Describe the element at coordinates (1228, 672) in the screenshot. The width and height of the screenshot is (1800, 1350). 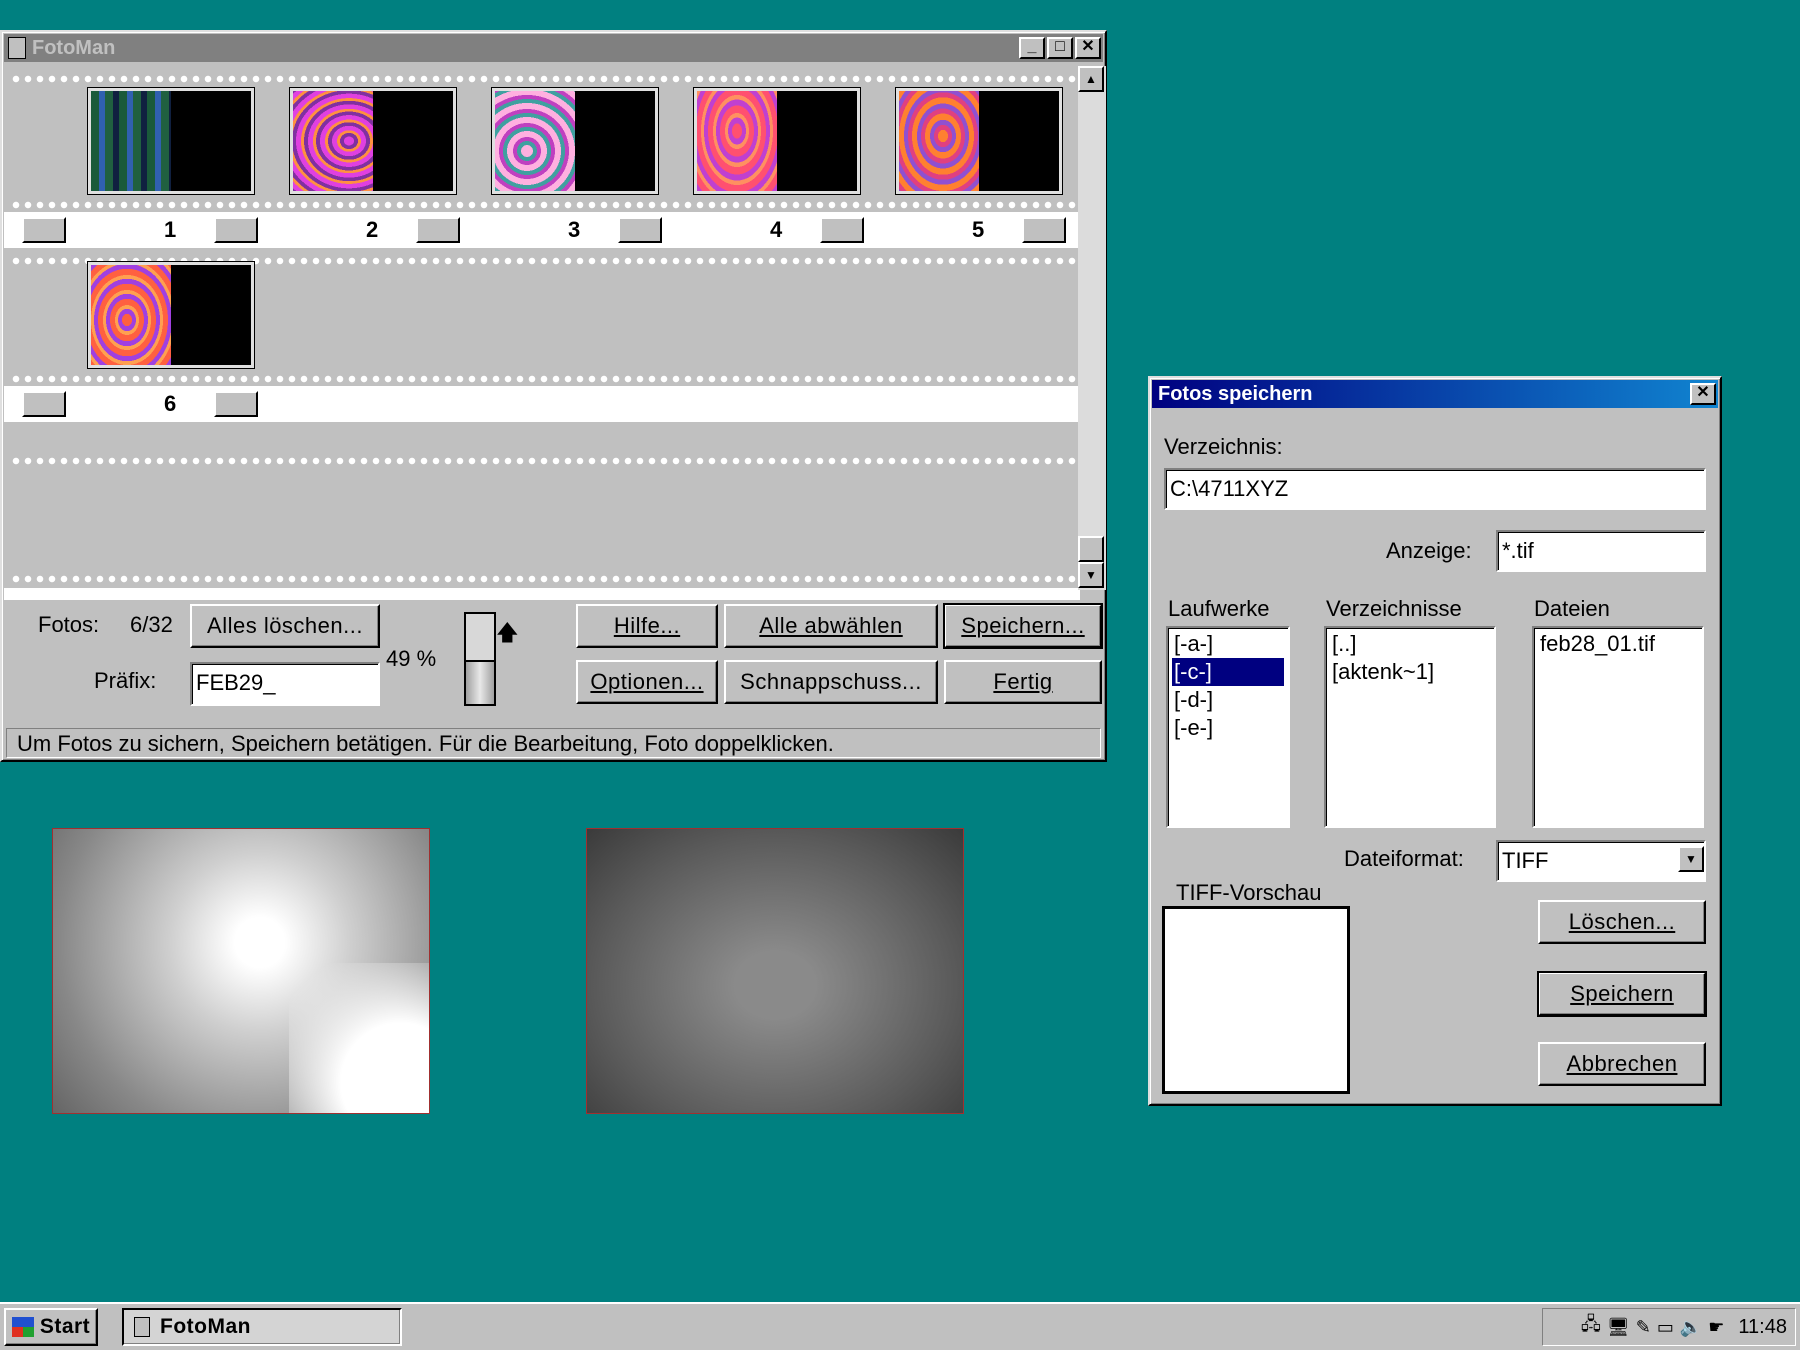
I see `drive-item-selected: [-c-]` at that location.